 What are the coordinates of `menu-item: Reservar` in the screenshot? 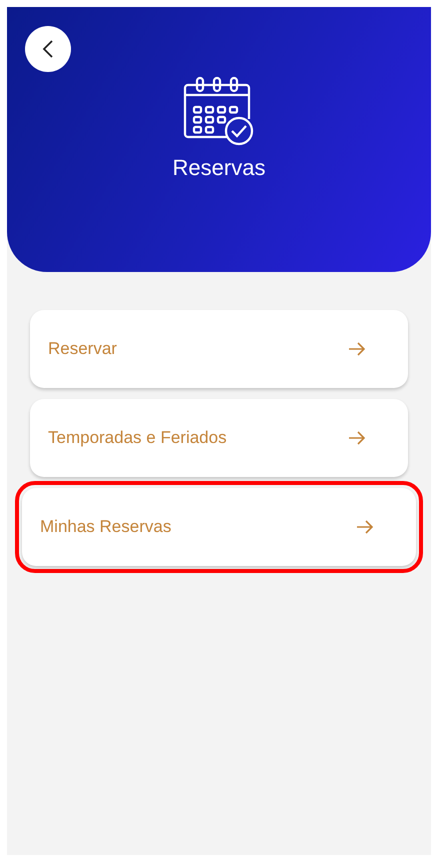 It's located at (219, 349).